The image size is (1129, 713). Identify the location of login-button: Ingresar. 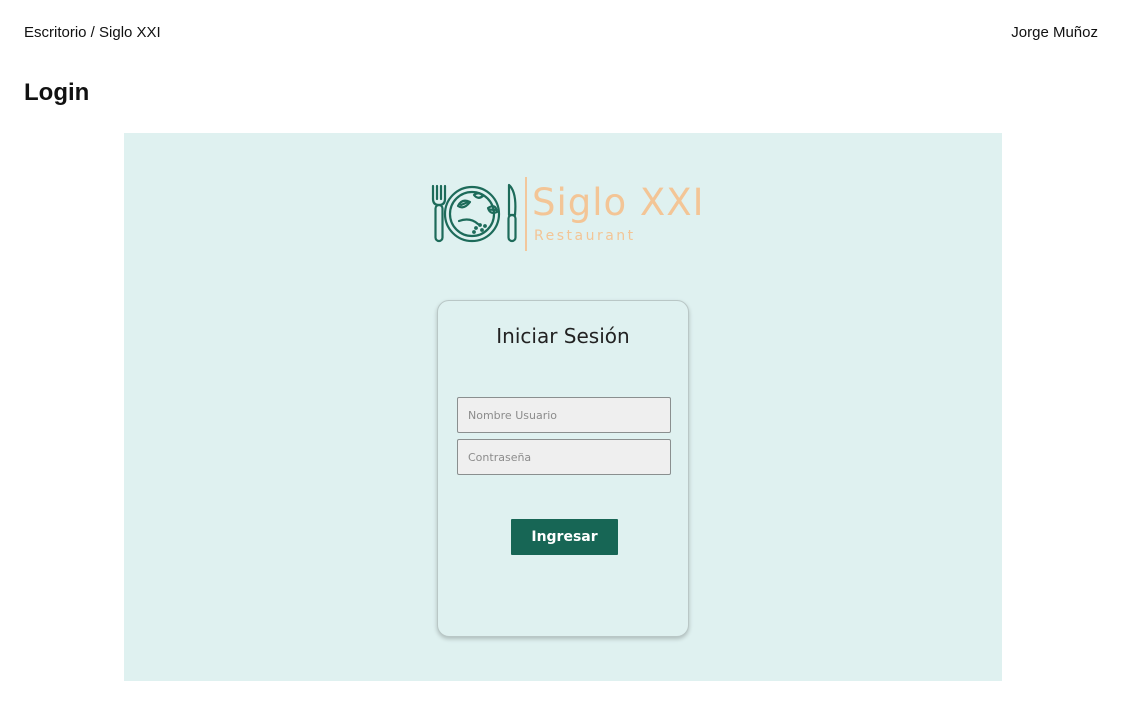
(564, 537).